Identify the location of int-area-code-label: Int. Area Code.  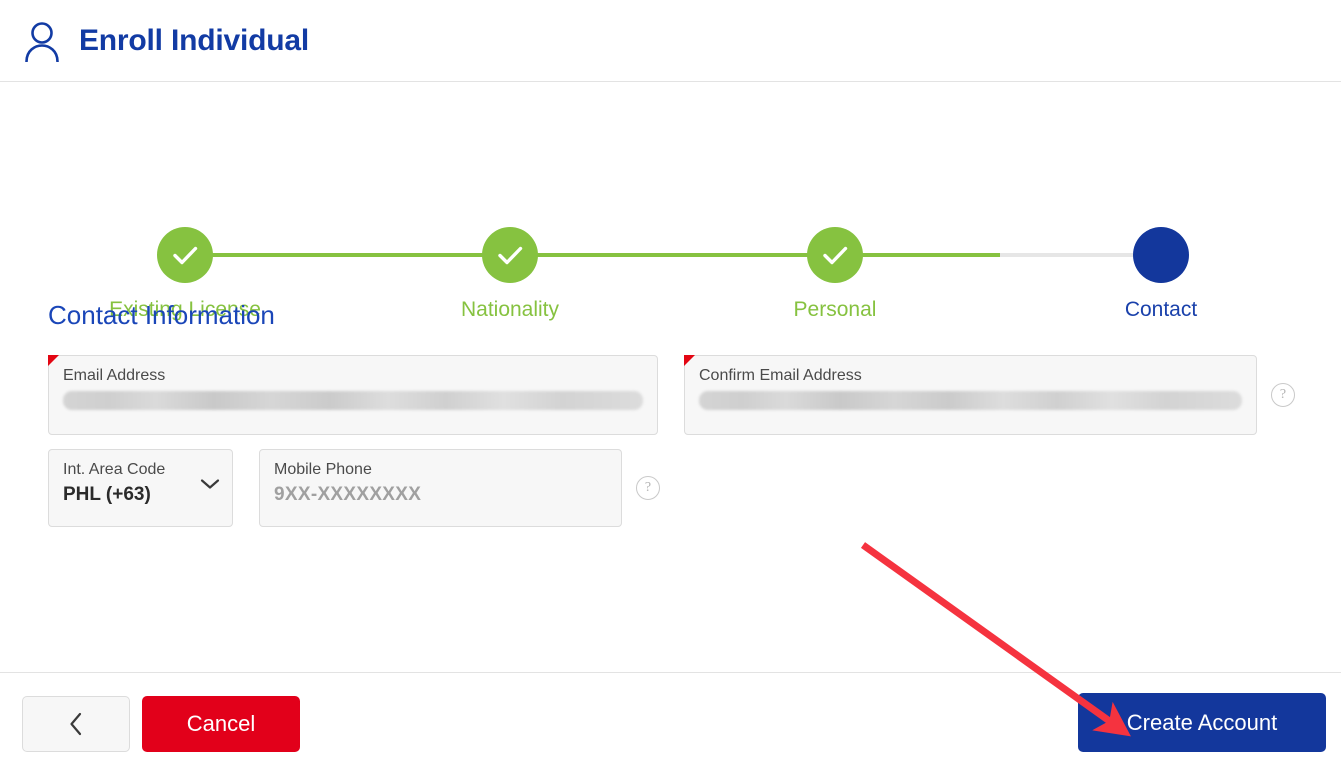
(114, 469).